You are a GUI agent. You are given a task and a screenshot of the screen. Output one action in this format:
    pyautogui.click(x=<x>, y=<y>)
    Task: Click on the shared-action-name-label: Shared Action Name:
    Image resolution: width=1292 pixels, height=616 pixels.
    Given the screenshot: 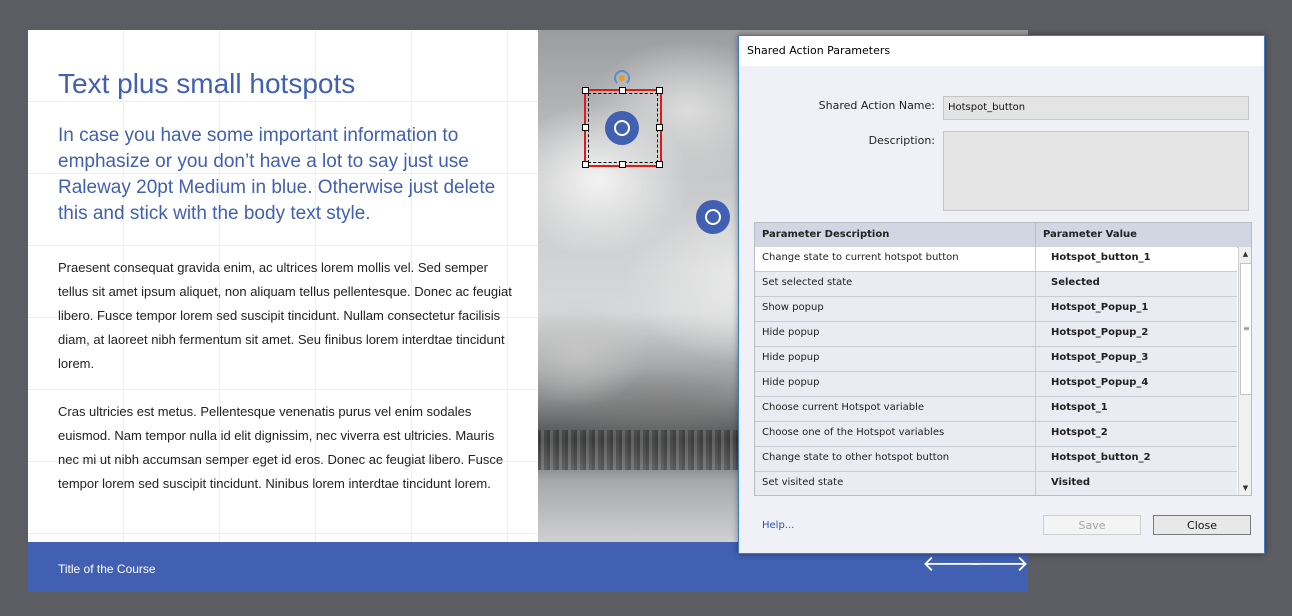 What is the action you would take?
    pyautogui.click(x=876, y=105)
    